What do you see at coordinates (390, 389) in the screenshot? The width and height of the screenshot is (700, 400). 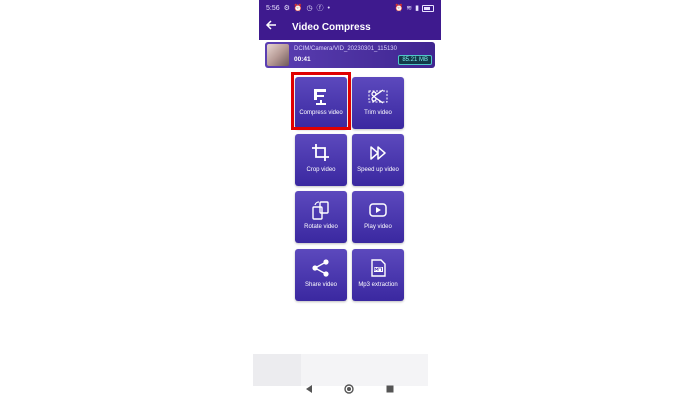 I see `recents-square-icon` at bounding box center [390, 389].